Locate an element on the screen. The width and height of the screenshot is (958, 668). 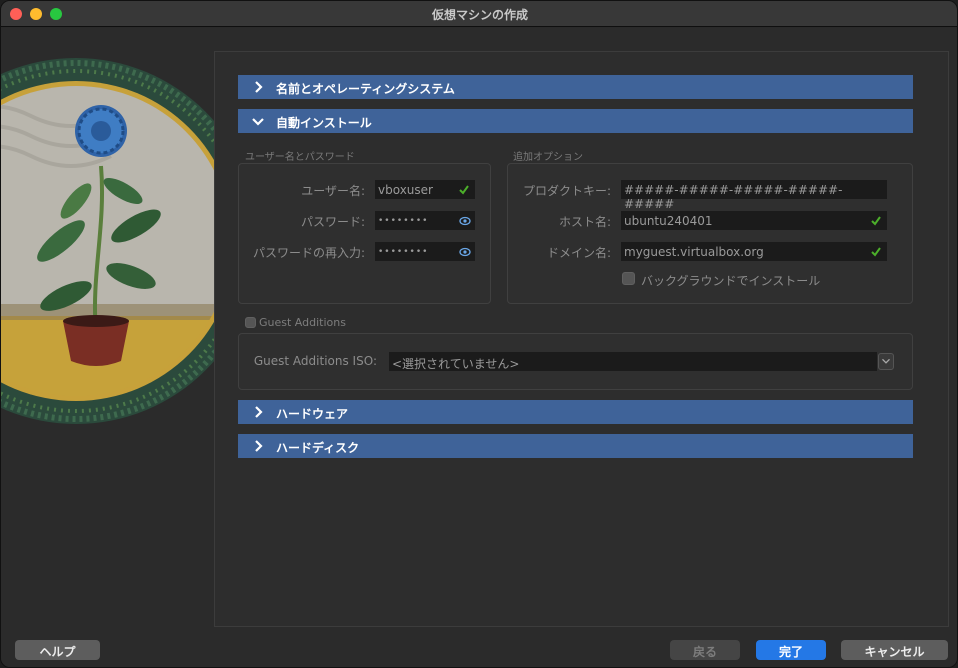
product-key-field: #####-#####-#####-#####-##### is located at coordinates (754, 195).